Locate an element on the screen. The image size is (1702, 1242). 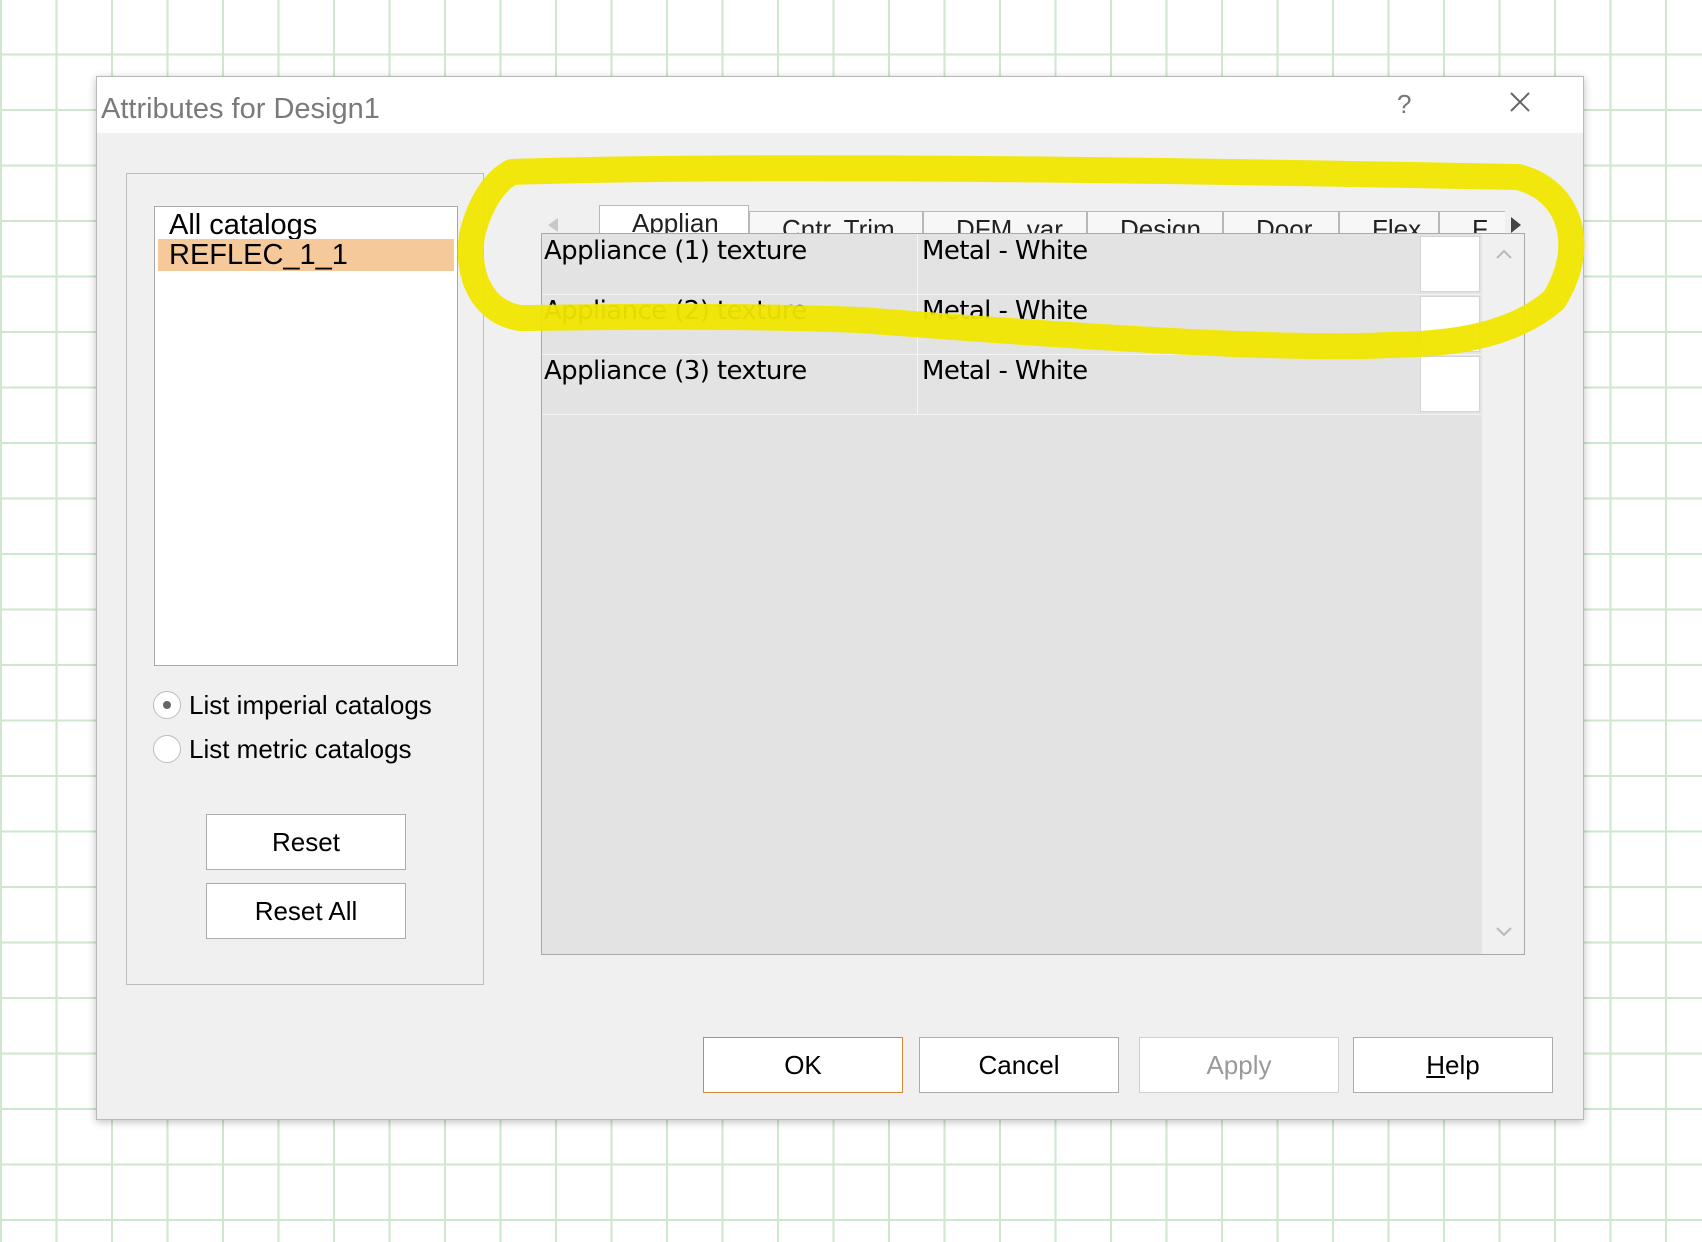
attribute-name: Appliance (3) texture is located at coordinates (675, 371).